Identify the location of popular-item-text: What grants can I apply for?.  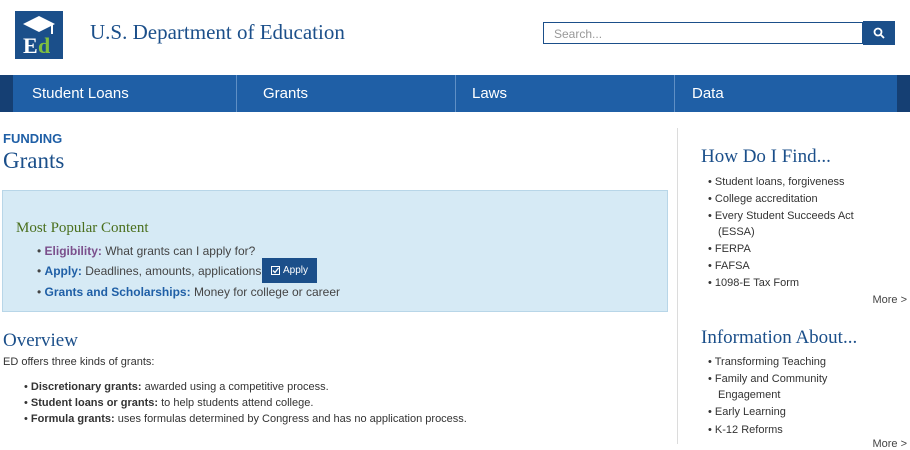
(180, 251).